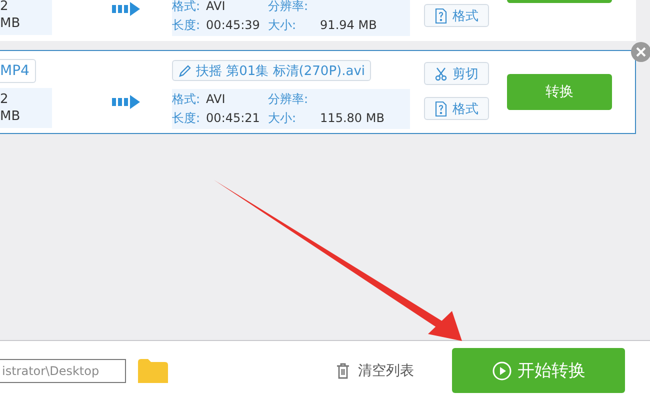 This screenshot has height=400, width=650. What do you see at coordinates (502, 370) in the screenshot?
I see `play-circle-icon` at bounding box center [502, 370].